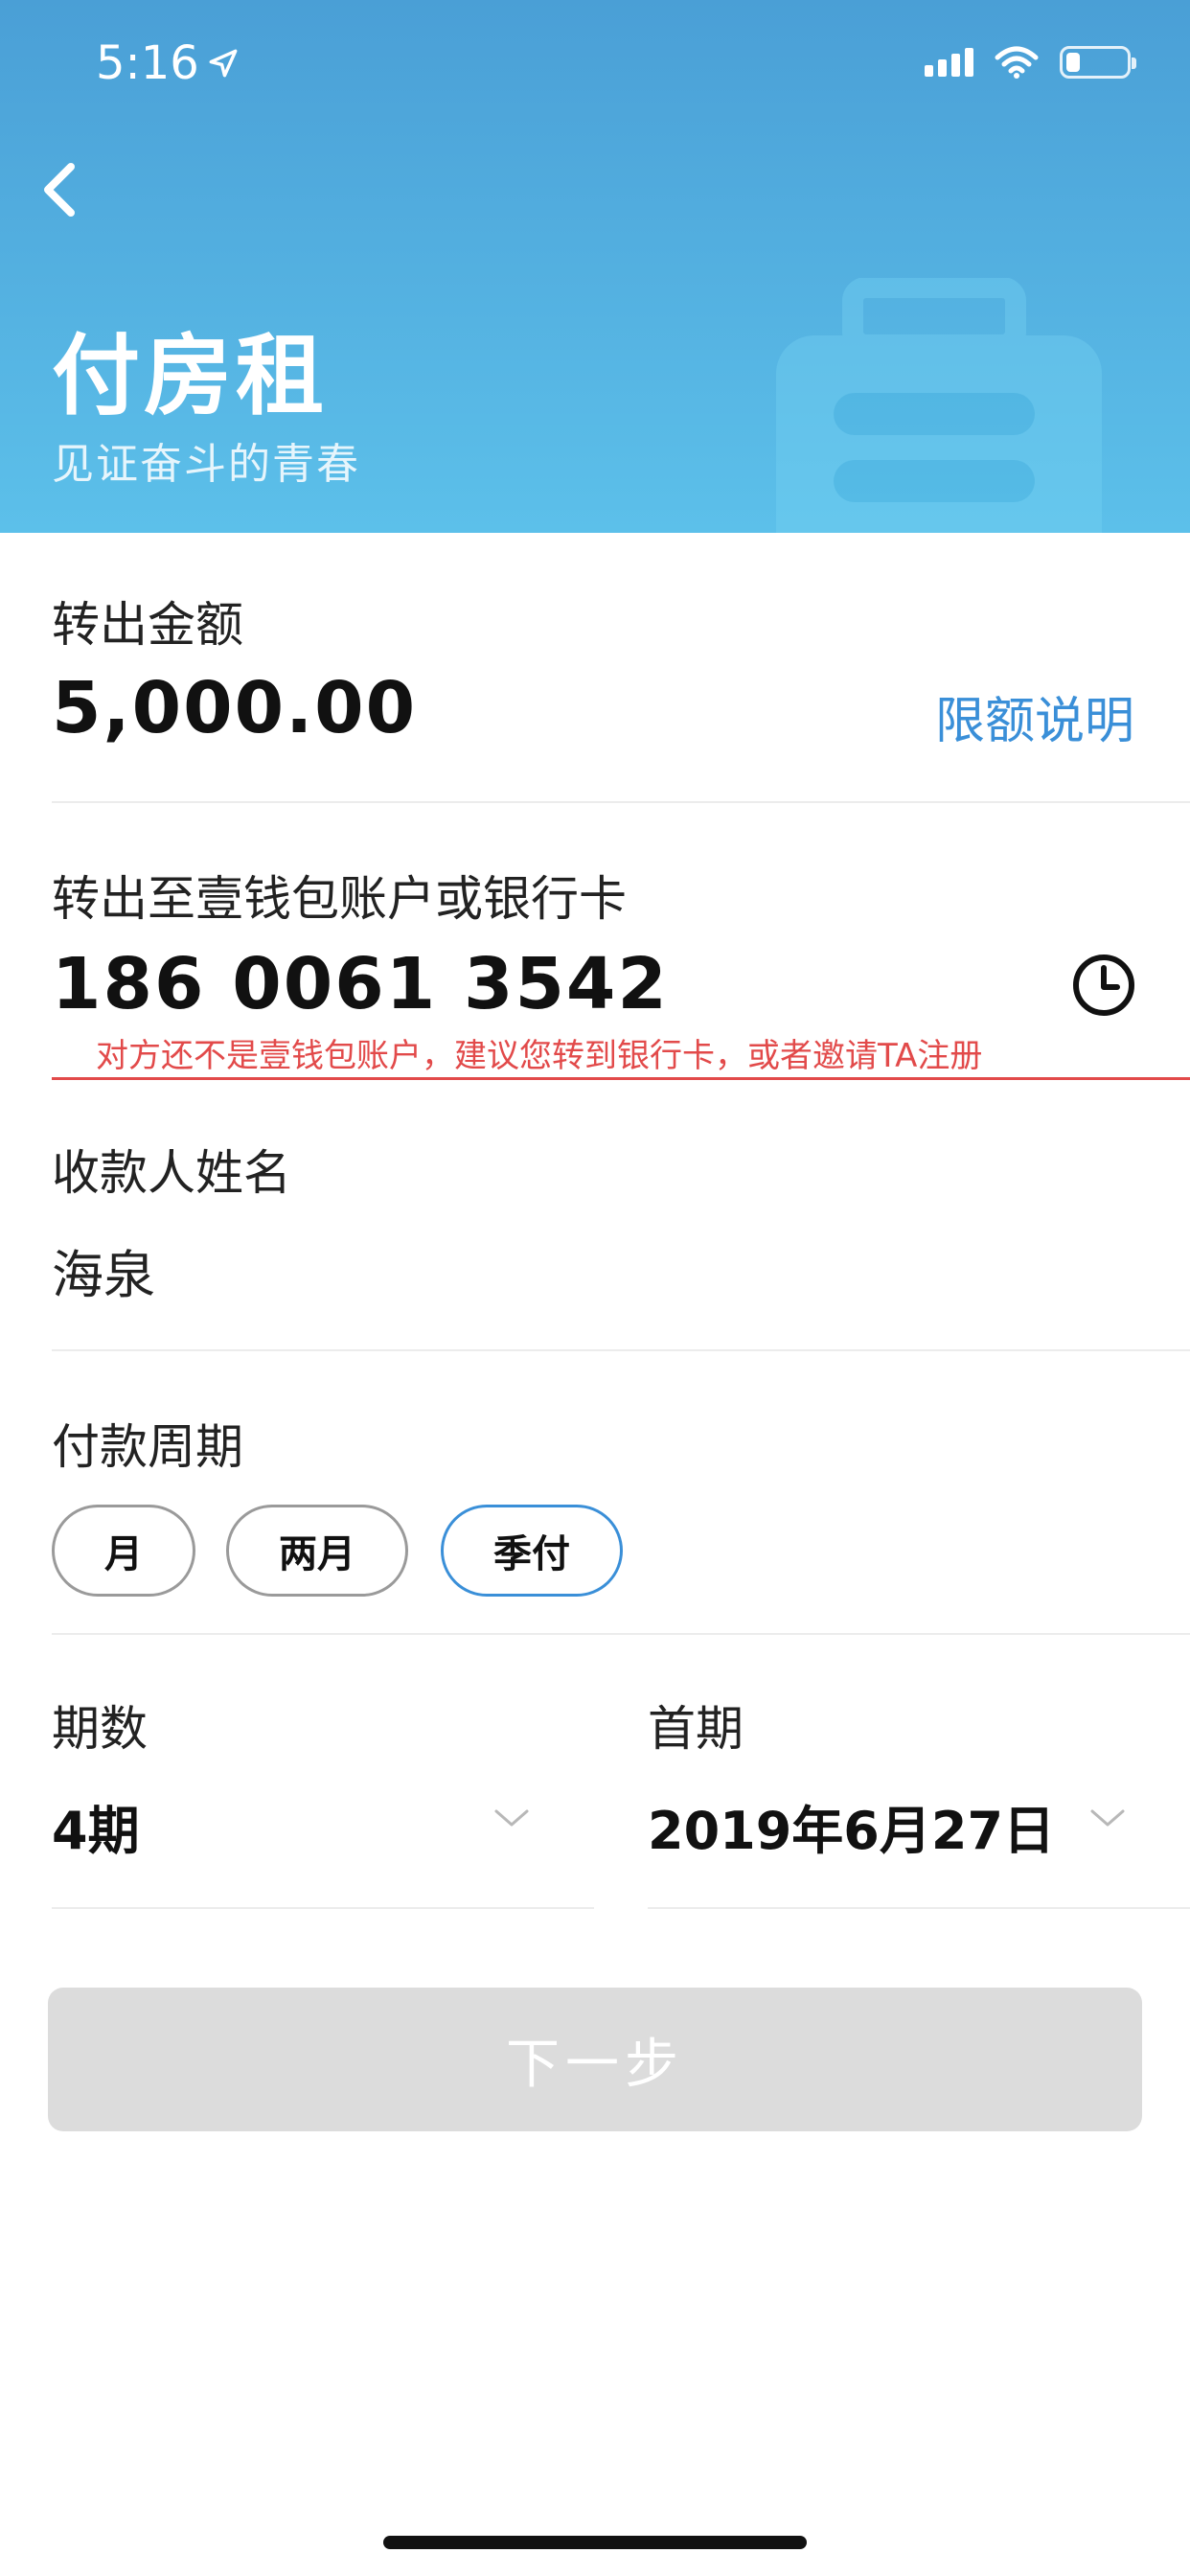  What do you see at coordinates (949, 63) in the screenshot?
I see `cellular-signal-icon` at bounding box center [949, 63].